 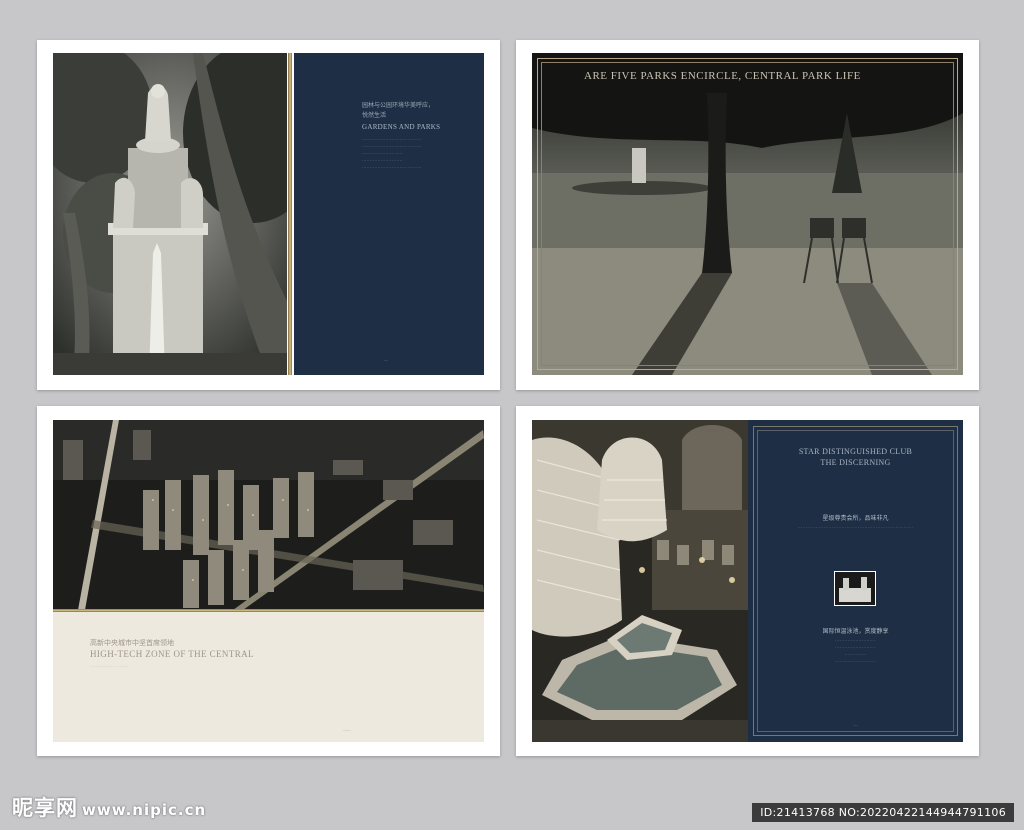 I want to click on watermark-logo-text: 昵享网, so click(x=45, y=808).